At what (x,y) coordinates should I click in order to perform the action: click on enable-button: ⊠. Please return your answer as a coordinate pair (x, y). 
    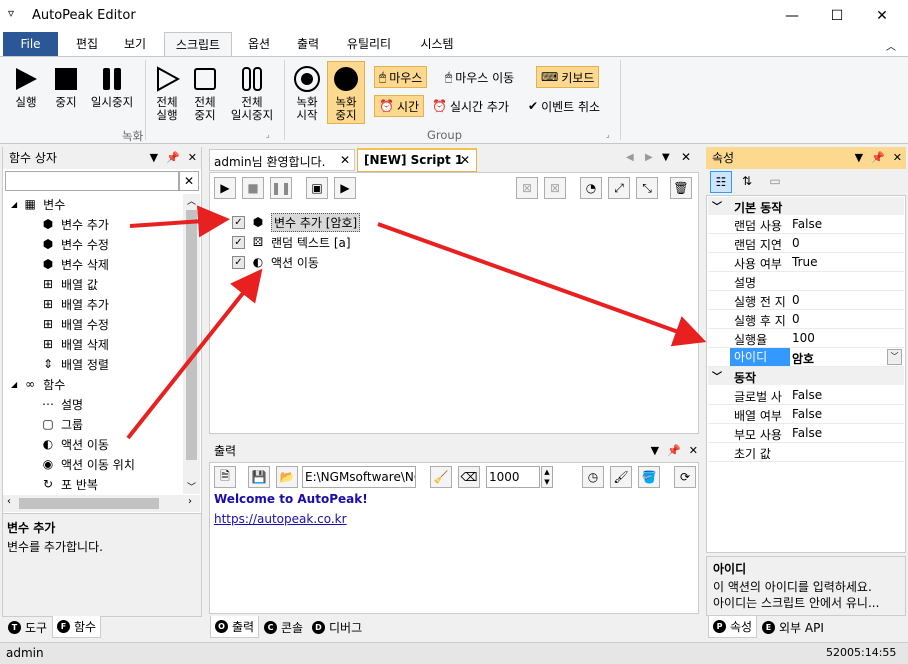
    Looking at the image, I should click on (555, 188).